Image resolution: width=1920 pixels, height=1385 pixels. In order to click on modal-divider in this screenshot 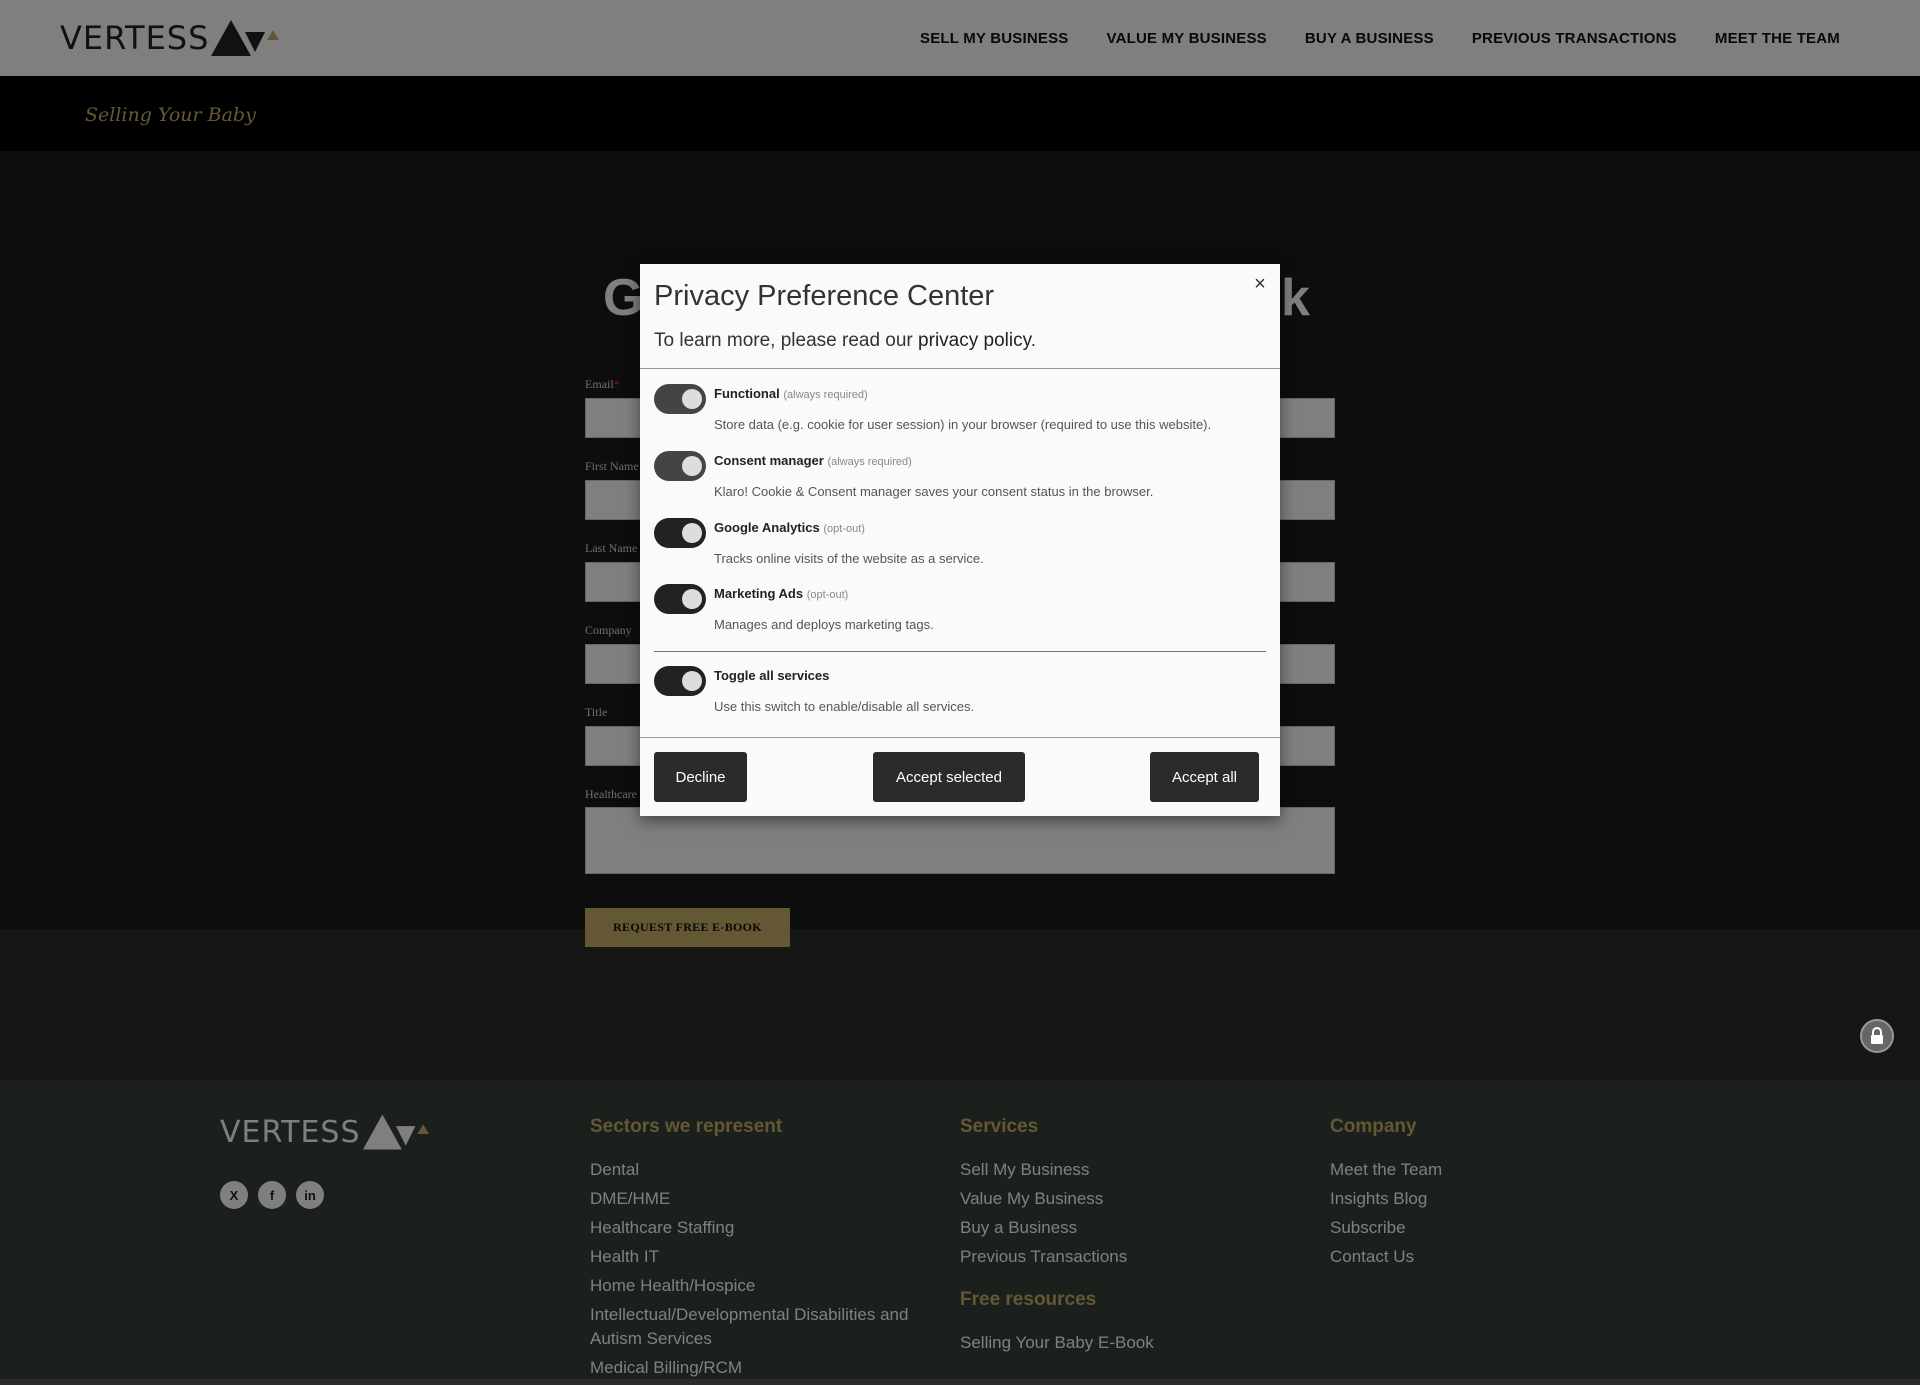, I will do `click(960, 368)`.